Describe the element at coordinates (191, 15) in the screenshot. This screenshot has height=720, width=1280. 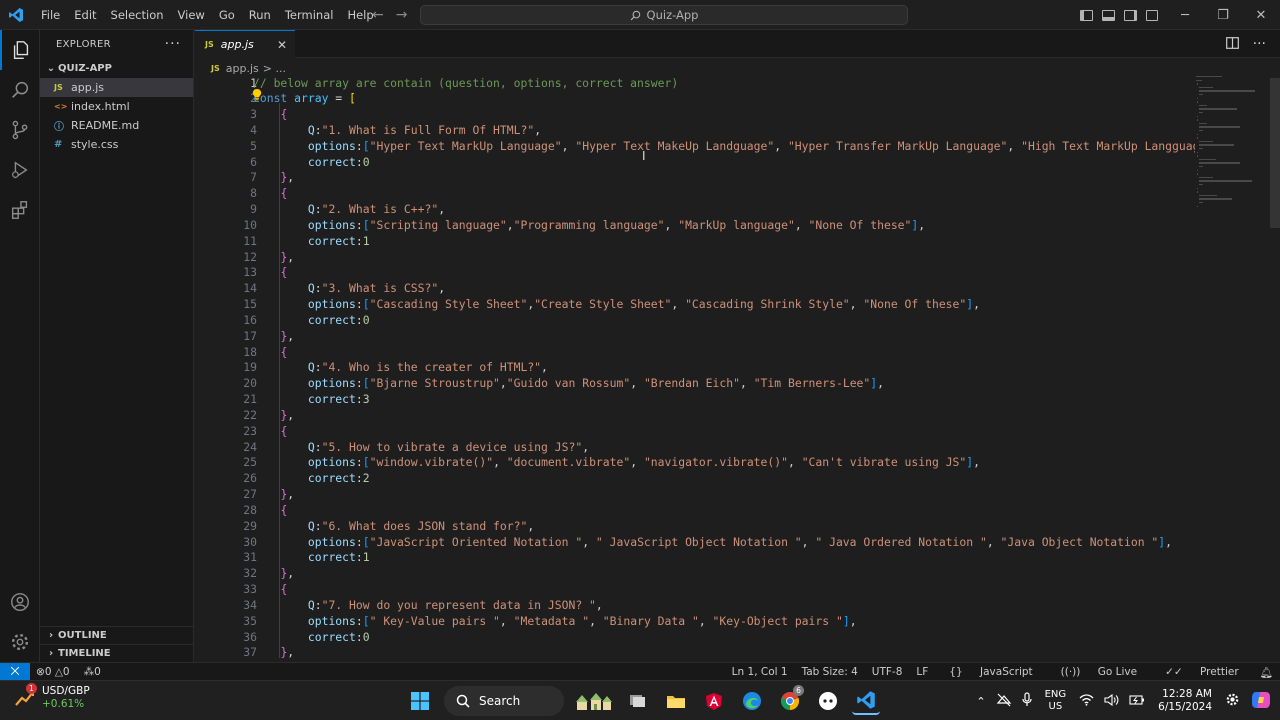
I see `menu-view: View` at that location.